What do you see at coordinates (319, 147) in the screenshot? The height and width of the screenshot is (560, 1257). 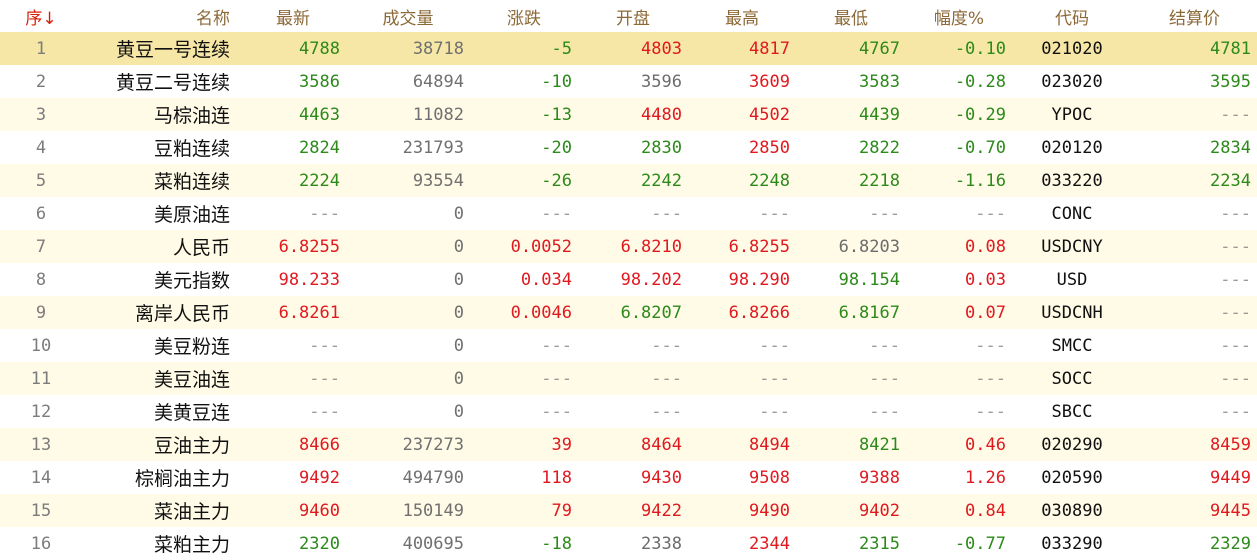 I see `cell-last: 2824` at bounding box center [319, 147].